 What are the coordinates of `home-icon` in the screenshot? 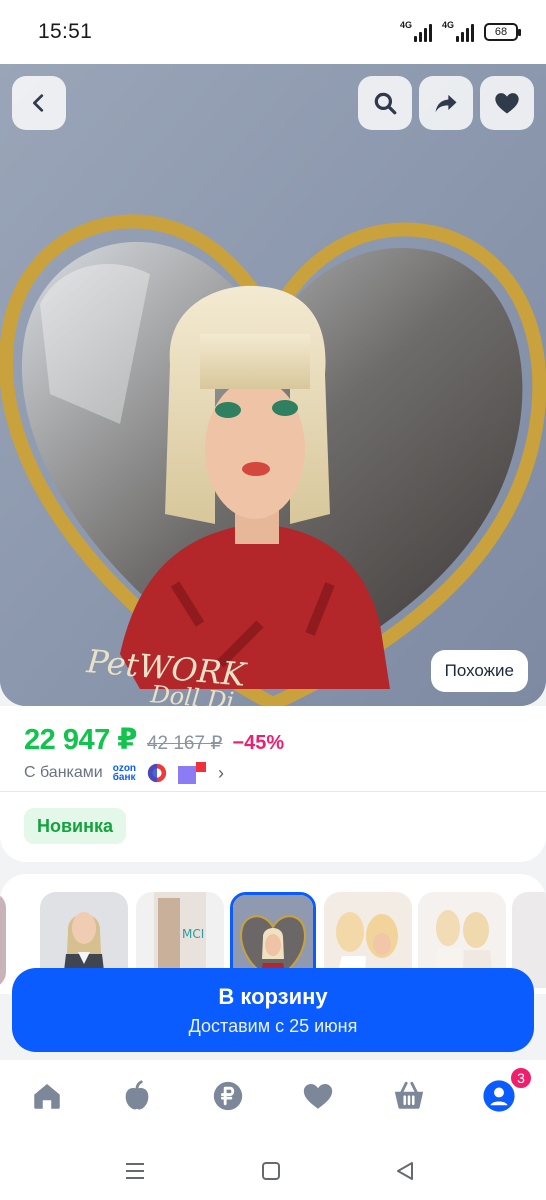 It's located at (47, 1096).